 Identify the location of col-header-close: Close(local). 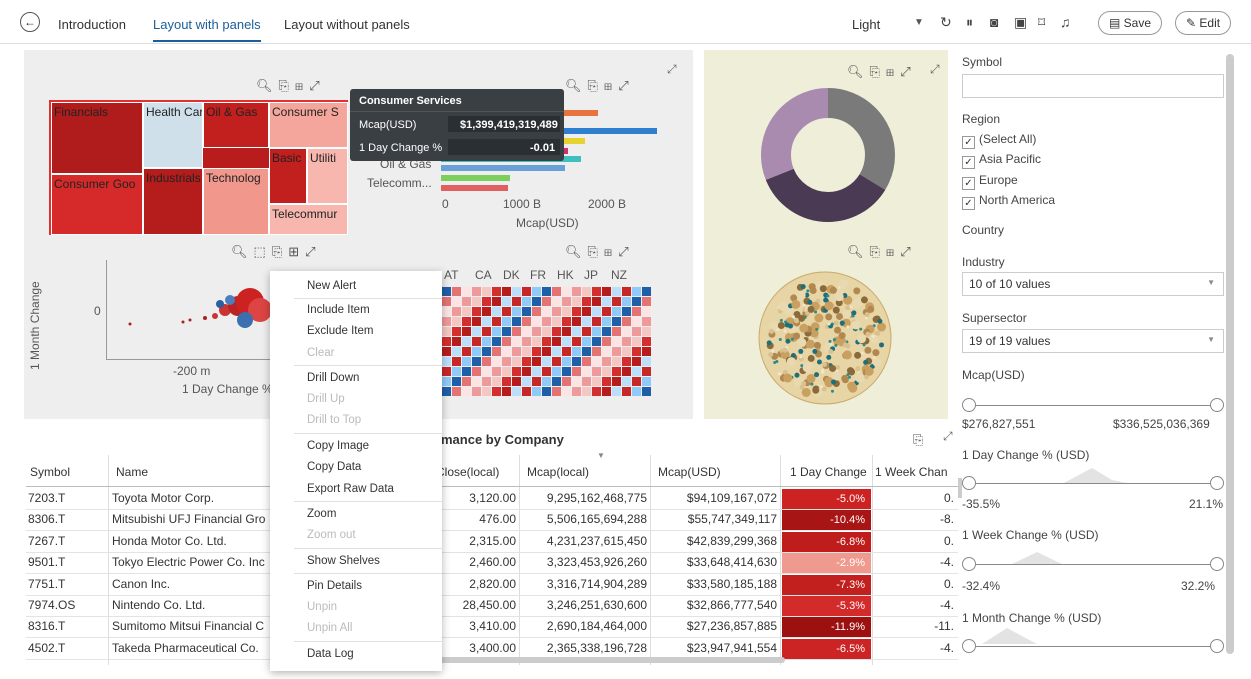
(467, 472).